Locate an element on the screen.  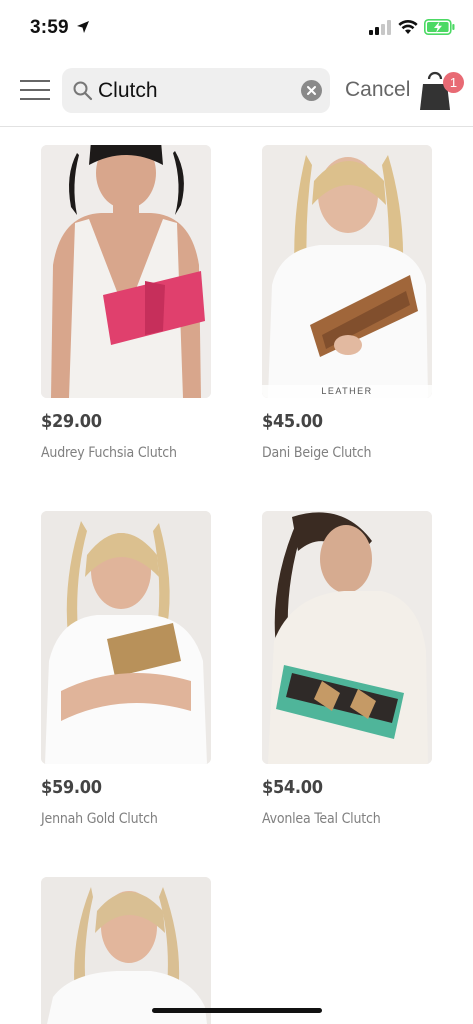
product-name: Jennah Gold Clutch is located at coordinates (99, 819).